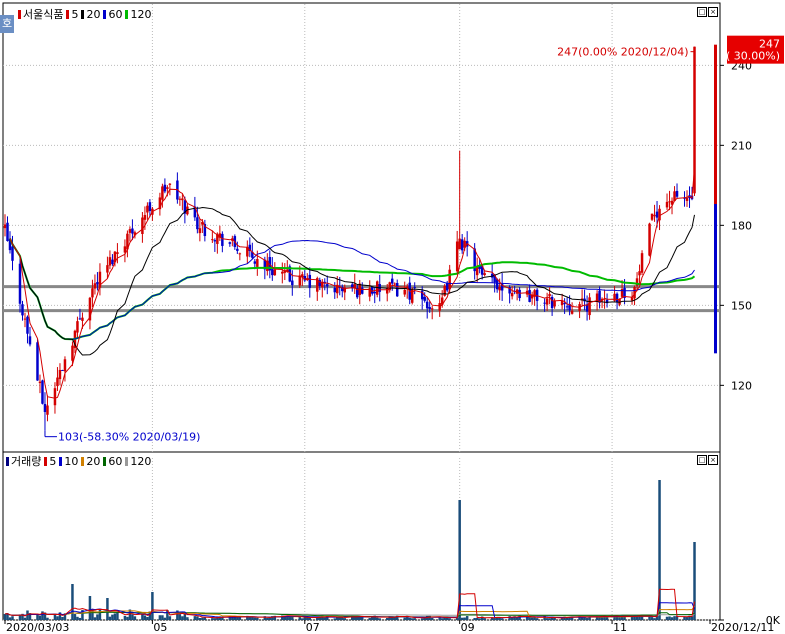  What do you see at coordinates (741, 305) in the screenshot?
I see `price-y-tick-label: 150` at bounding box center [741, 305].